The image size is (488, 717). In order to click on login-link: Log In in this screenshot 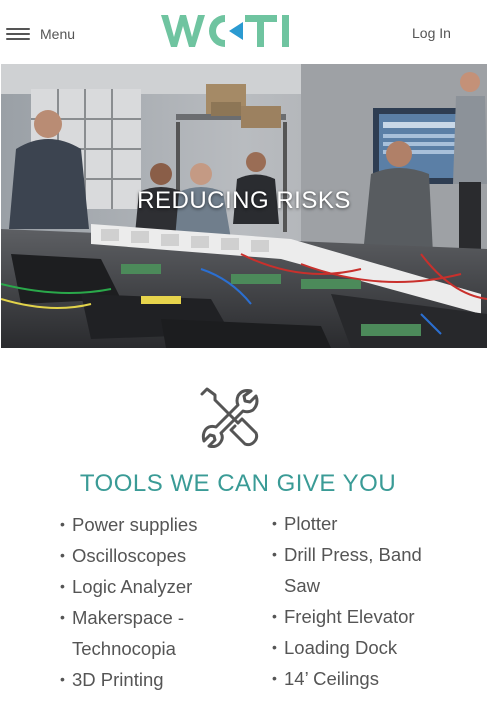, I will do `click(431, 33)`.